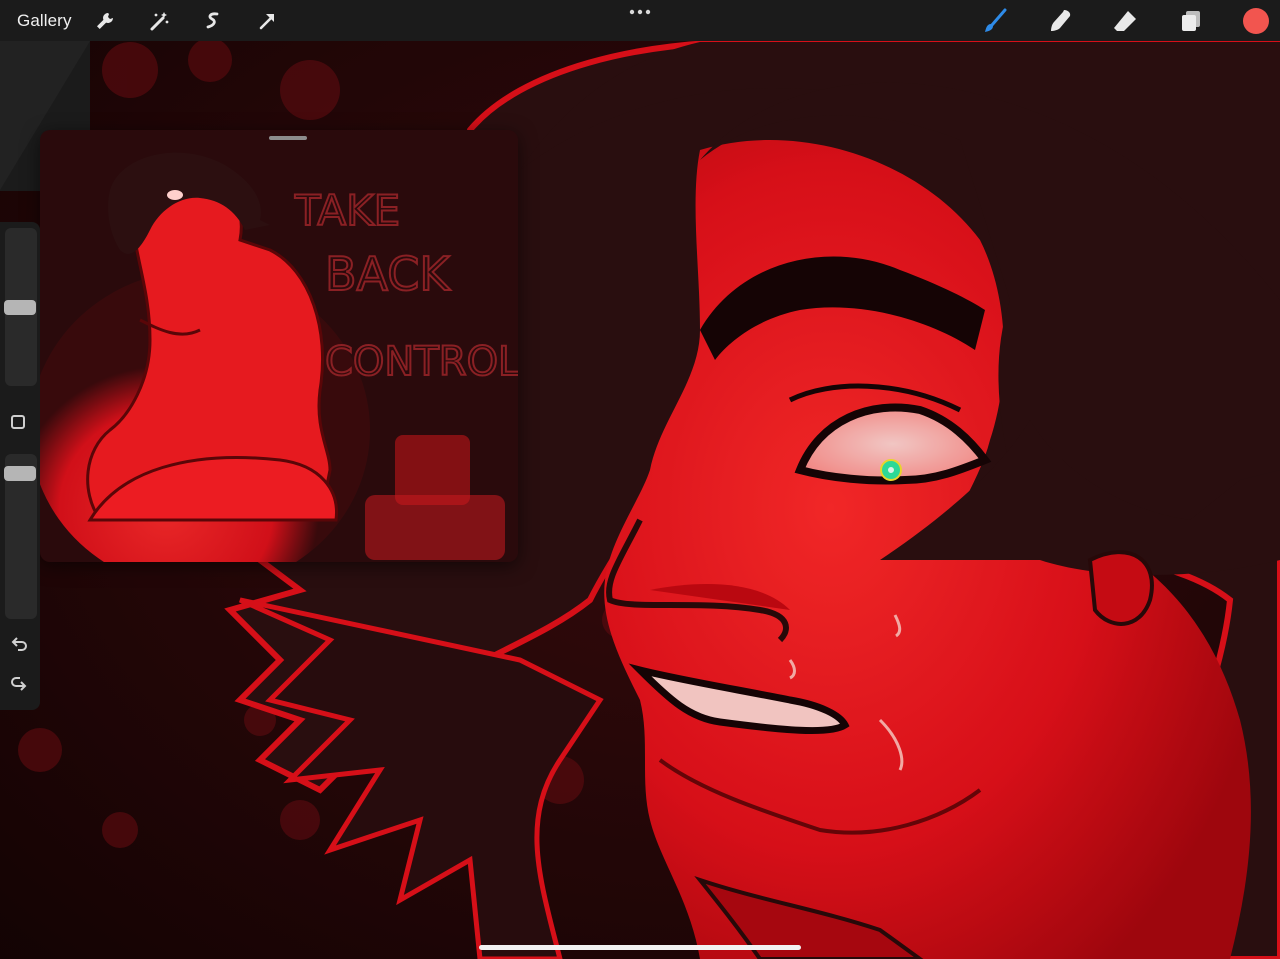  Describe the element at coordinates (44, 21) in the screenshot. I see `gallery-button: Gallery` at that location.